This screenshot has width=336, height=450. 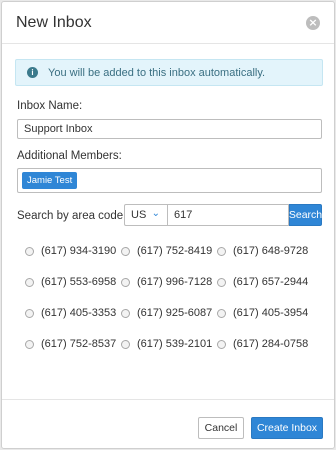 What do you see at coordinates (305, 215) in the screenshot?
I see `search-button: Search` at bounding box center [305, 215].